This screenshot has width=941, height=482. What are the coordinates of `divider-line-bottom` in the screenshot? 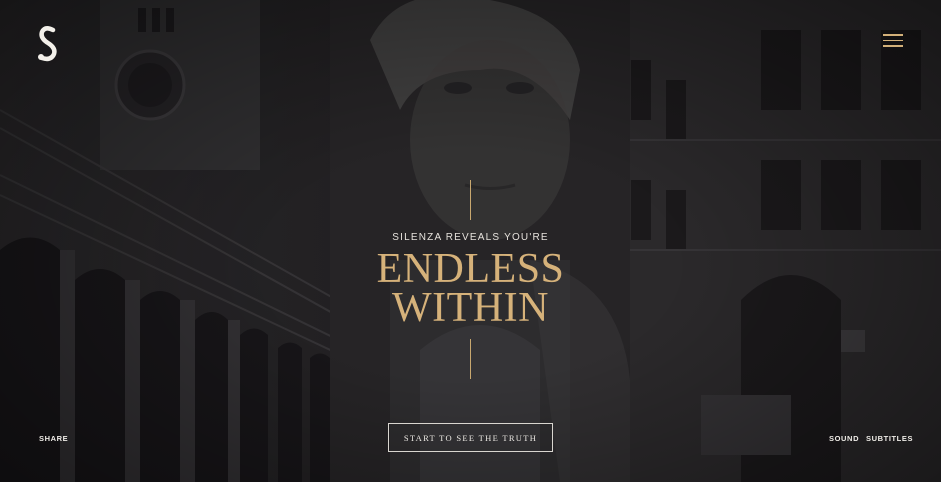 It's located at (470, 359).